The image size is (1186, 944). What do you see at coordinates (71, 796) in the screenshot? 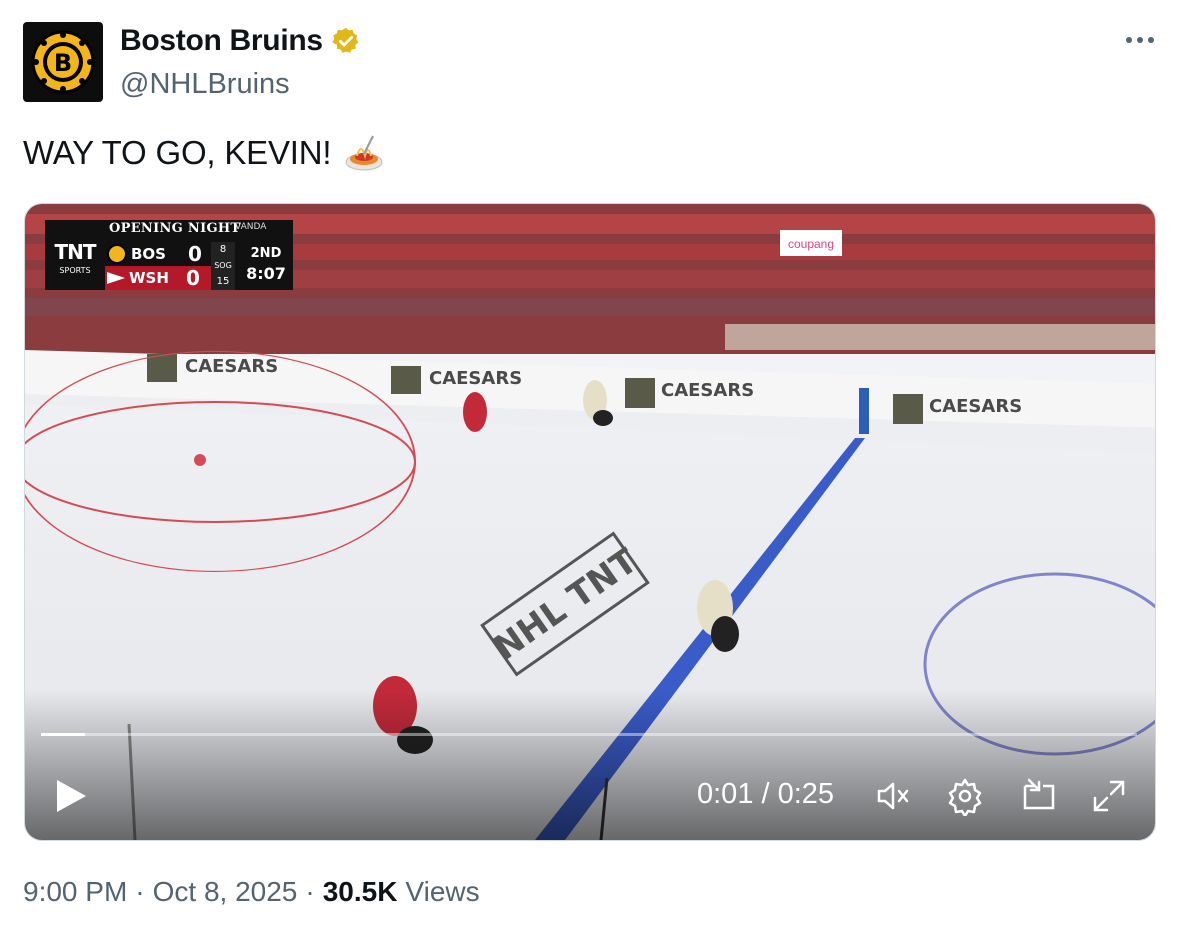
I see `play-icon` at bounding box center [71, 796].